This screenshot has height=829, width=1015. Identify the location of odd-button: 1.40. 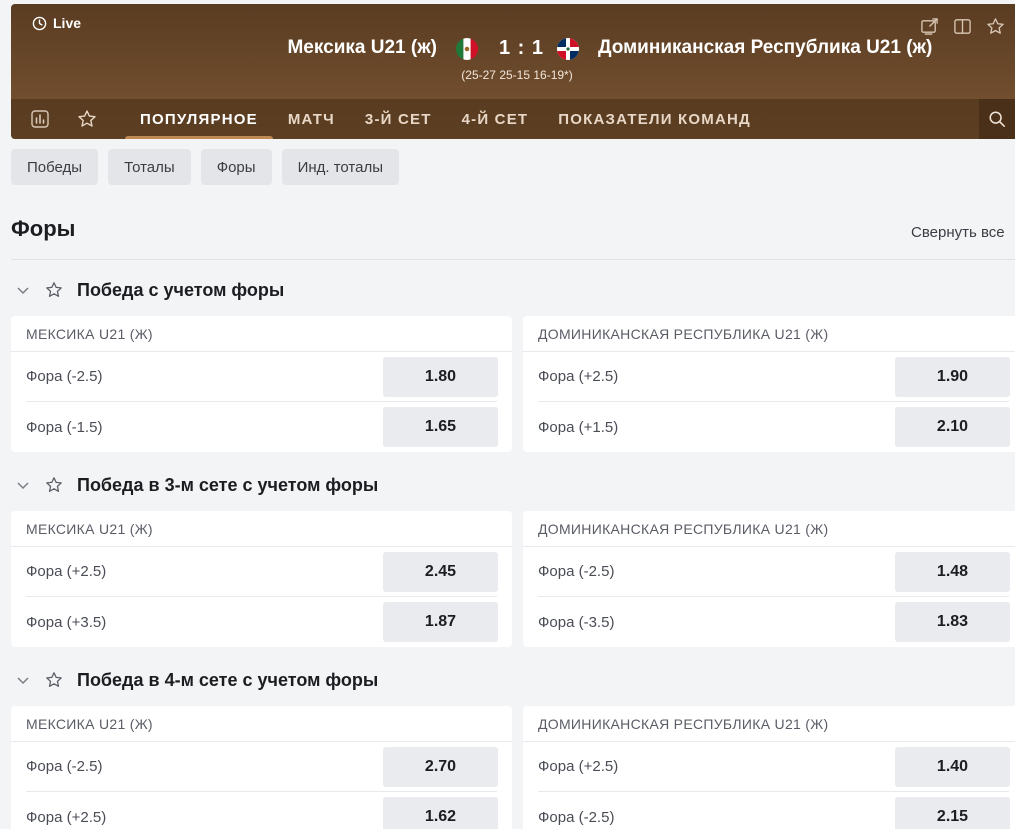
(952, 766).